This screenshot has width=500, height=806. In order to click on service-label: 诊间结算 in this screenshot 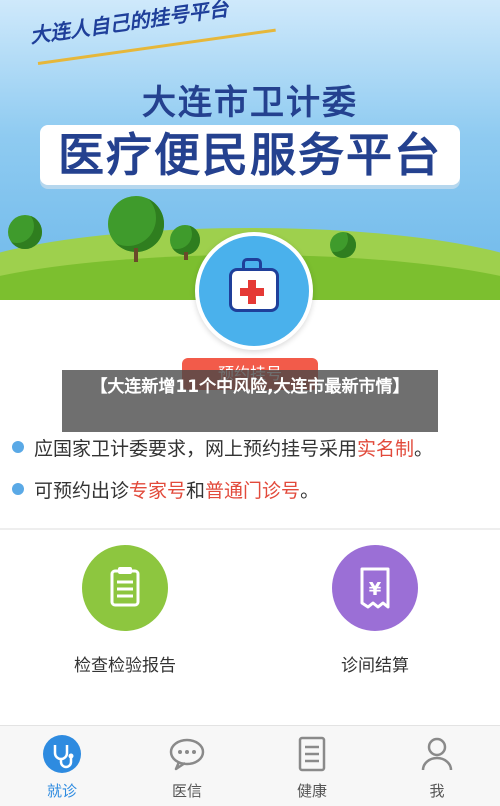, I will do `click(375, 666)`.